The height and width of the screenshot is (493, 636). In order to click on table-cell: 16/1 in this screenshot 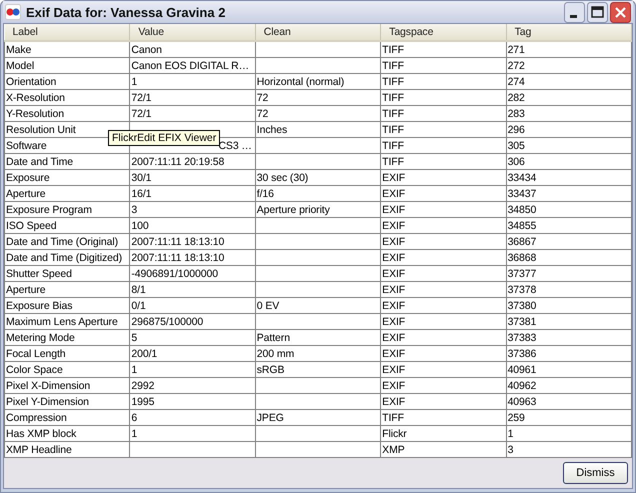, I will do `click(193, 194)`.